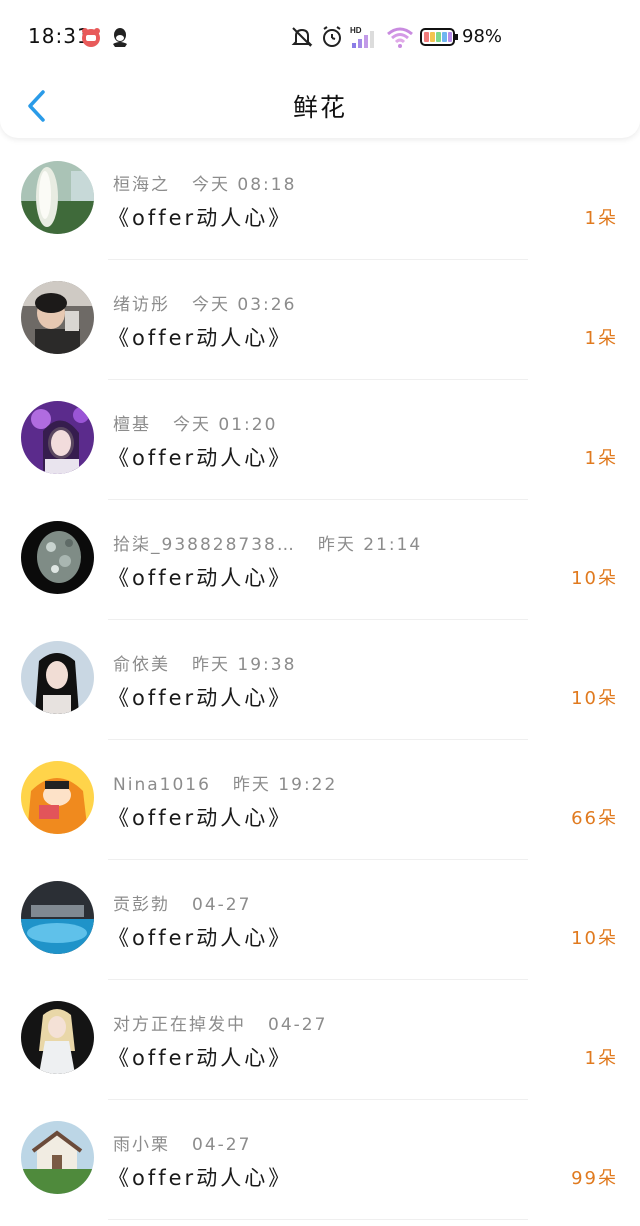  Describe the element at coordinates (320, 200) in the screenshot. I see `list-item: 桓海之 今天 08:18 《offer动人心》 1朵` at that location.